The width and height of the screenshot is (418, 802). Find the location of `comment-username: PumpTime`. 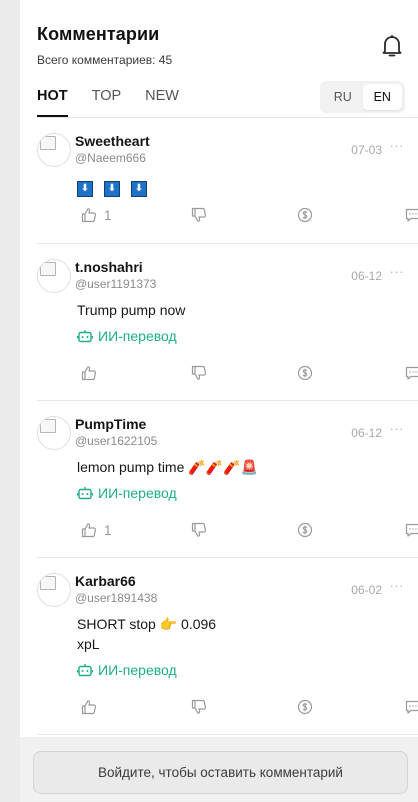

comment-username: PumpTime is located at coordinates (110, 424).